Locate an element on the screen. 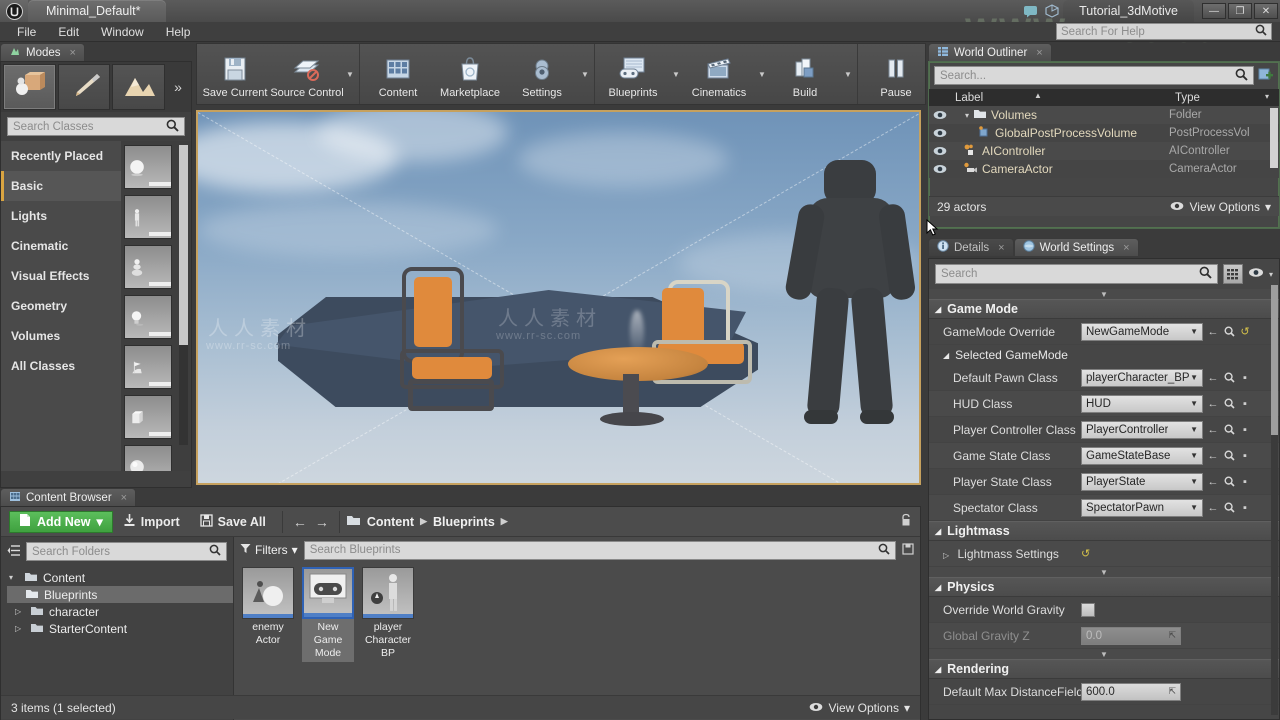 The image size is (1280, 720). source-control-caret: ▼ is located at coordinates (350, 74).